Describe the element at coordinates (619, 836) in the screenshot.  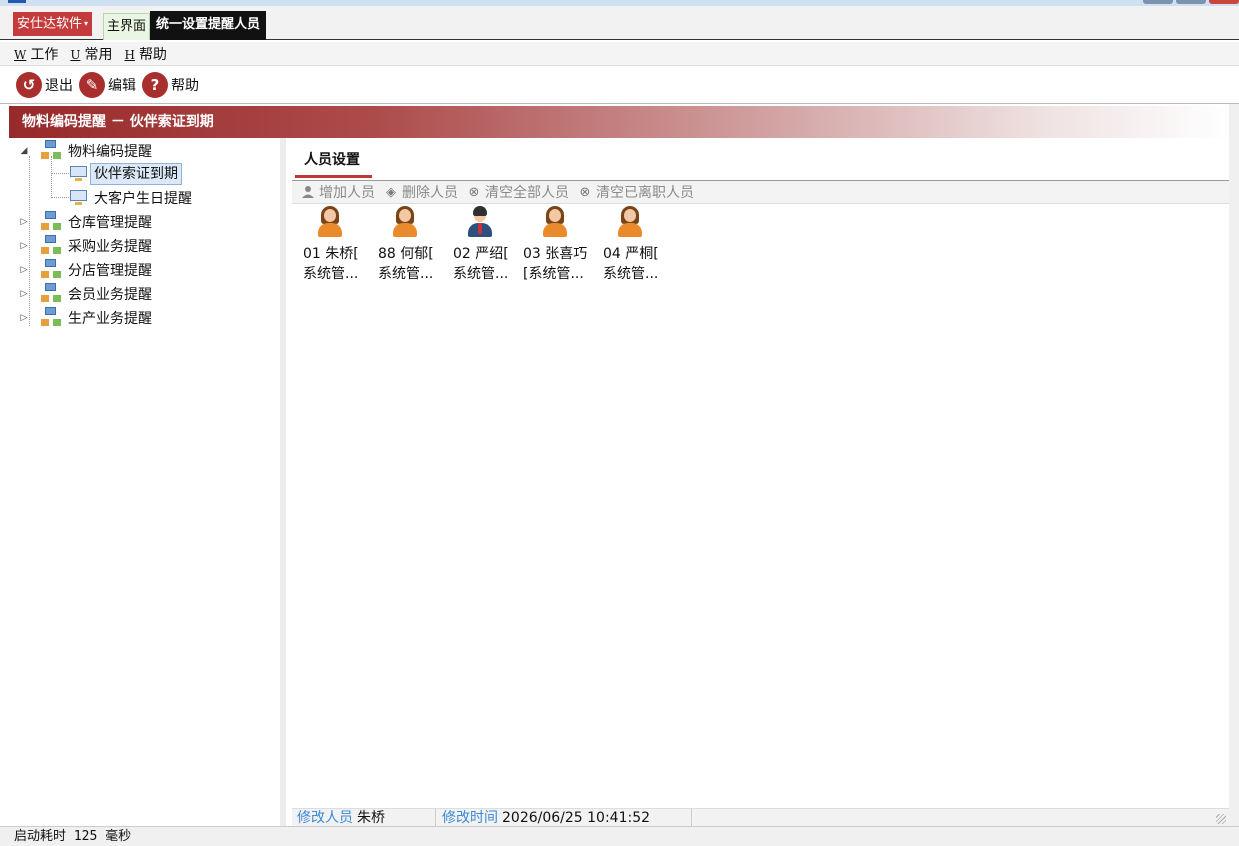
I see `status-bar: 启动耗时 125 毫秒` at that location.